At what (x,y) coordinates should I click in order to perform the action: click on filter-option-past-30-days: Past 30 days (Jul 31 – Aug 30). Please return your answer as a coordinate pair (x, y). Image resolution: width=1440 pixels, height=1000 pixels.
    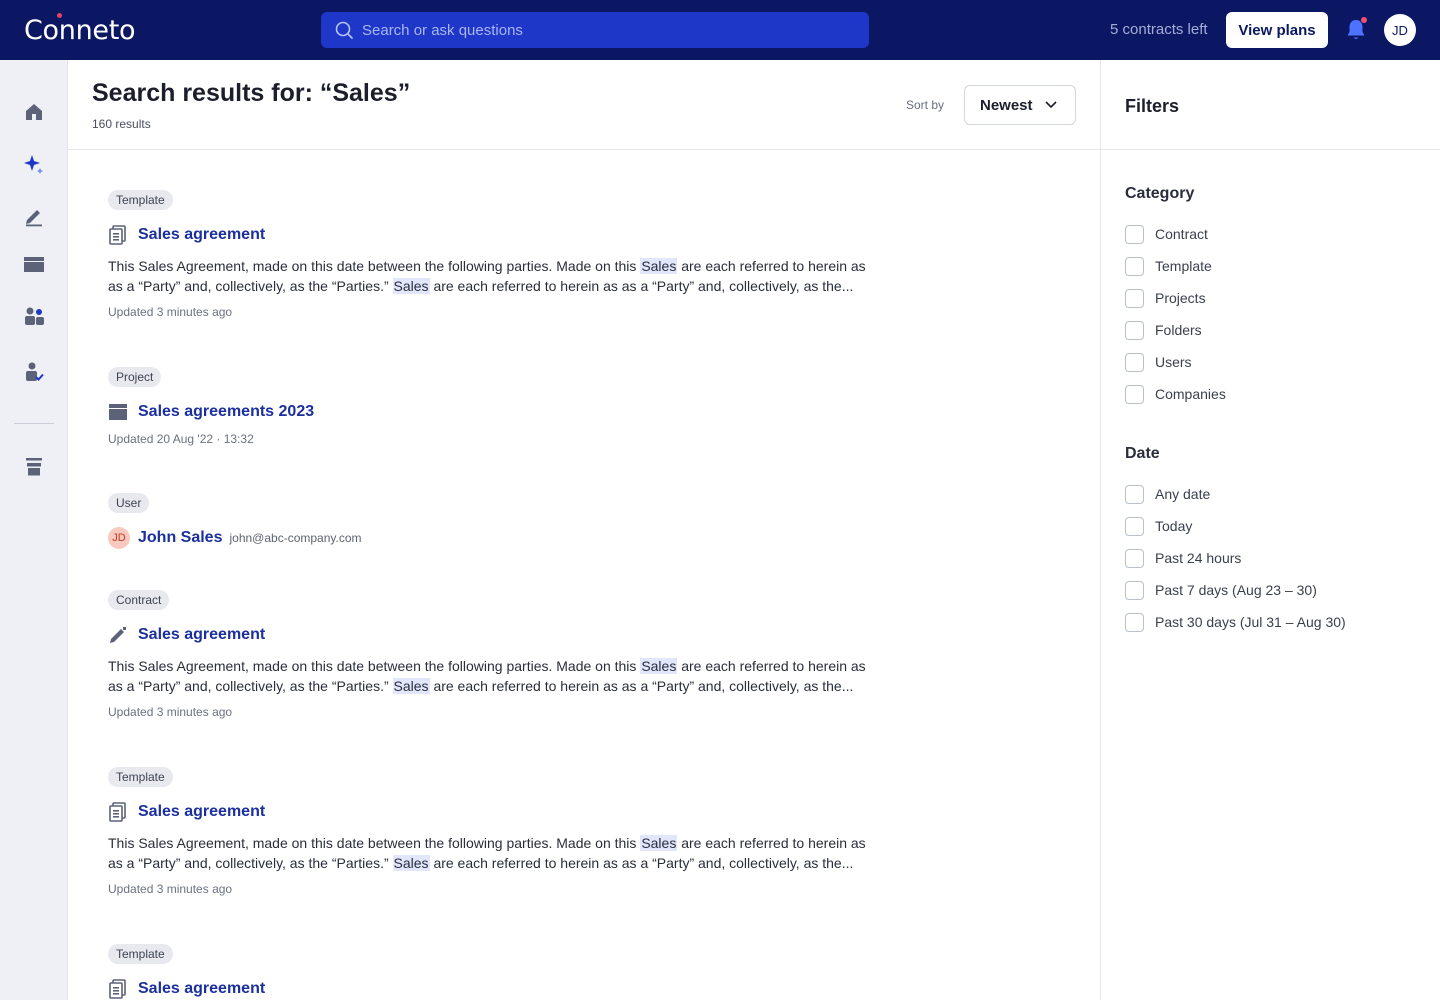
    Looking at the image, I should click on (1235, 622).